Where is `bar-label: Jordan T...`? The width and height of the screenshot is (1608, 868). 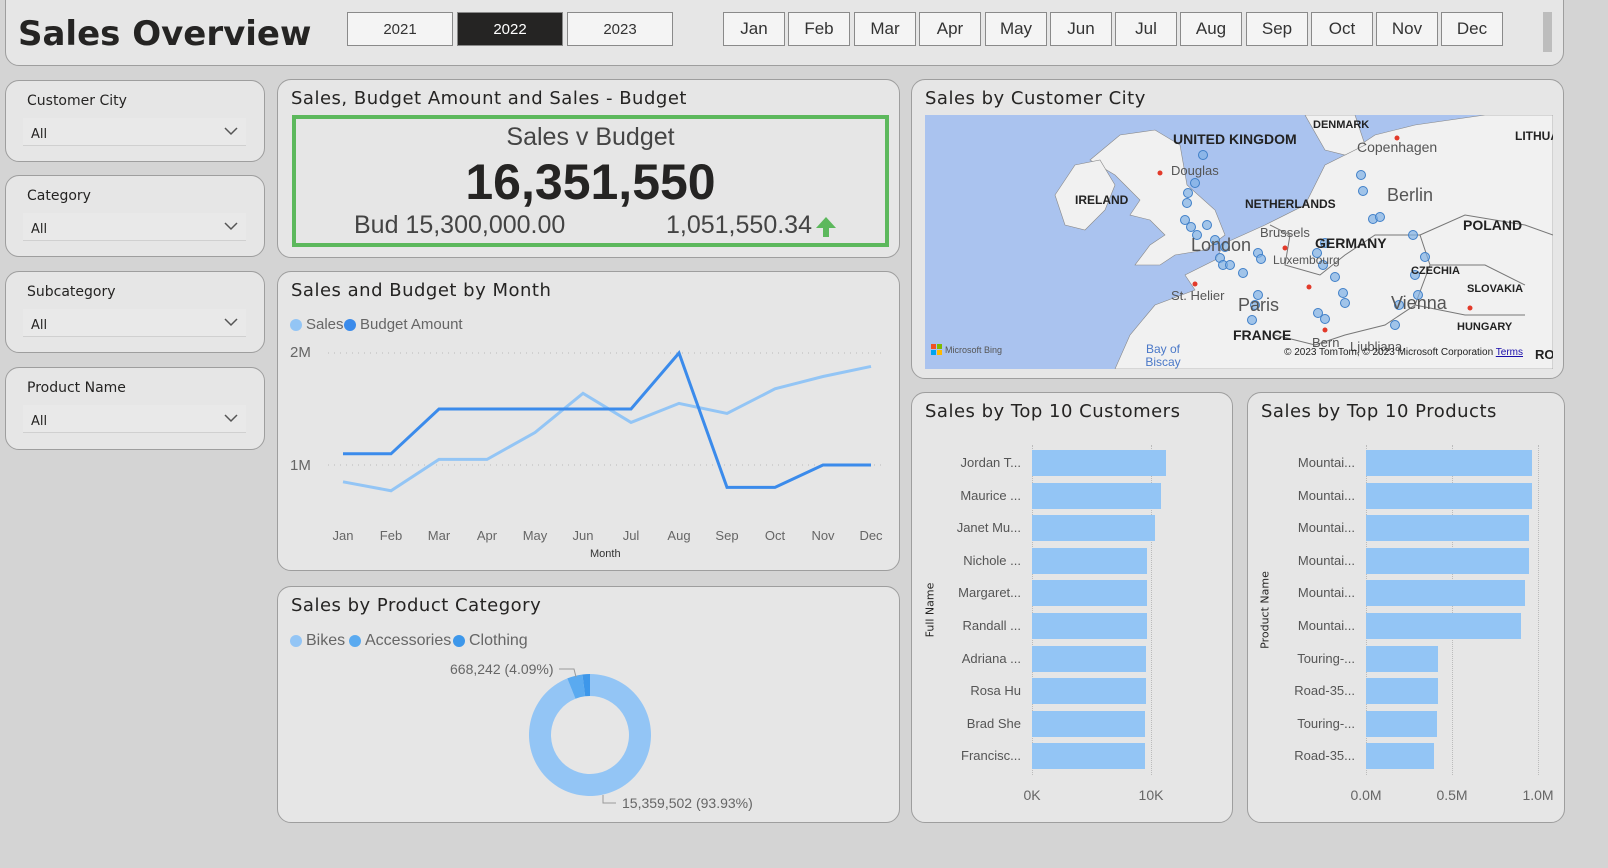 bar-label: Jordan T... is located at coordinates (990, 462).